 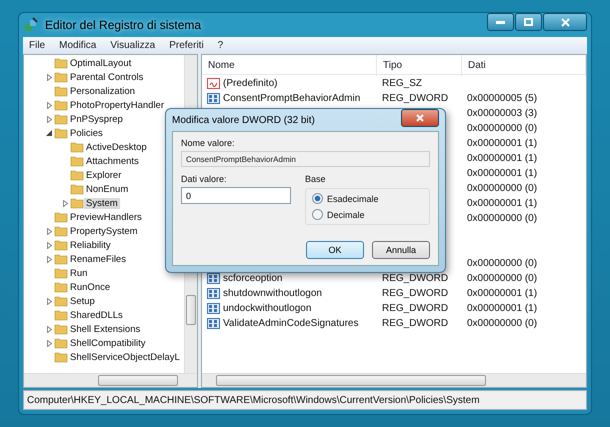 What do you see at coordinates (243, 120) in the screenshot?
I see `dialog-title: Modifica valore DWORD (32 bit)` at bounding box center [243, 120].